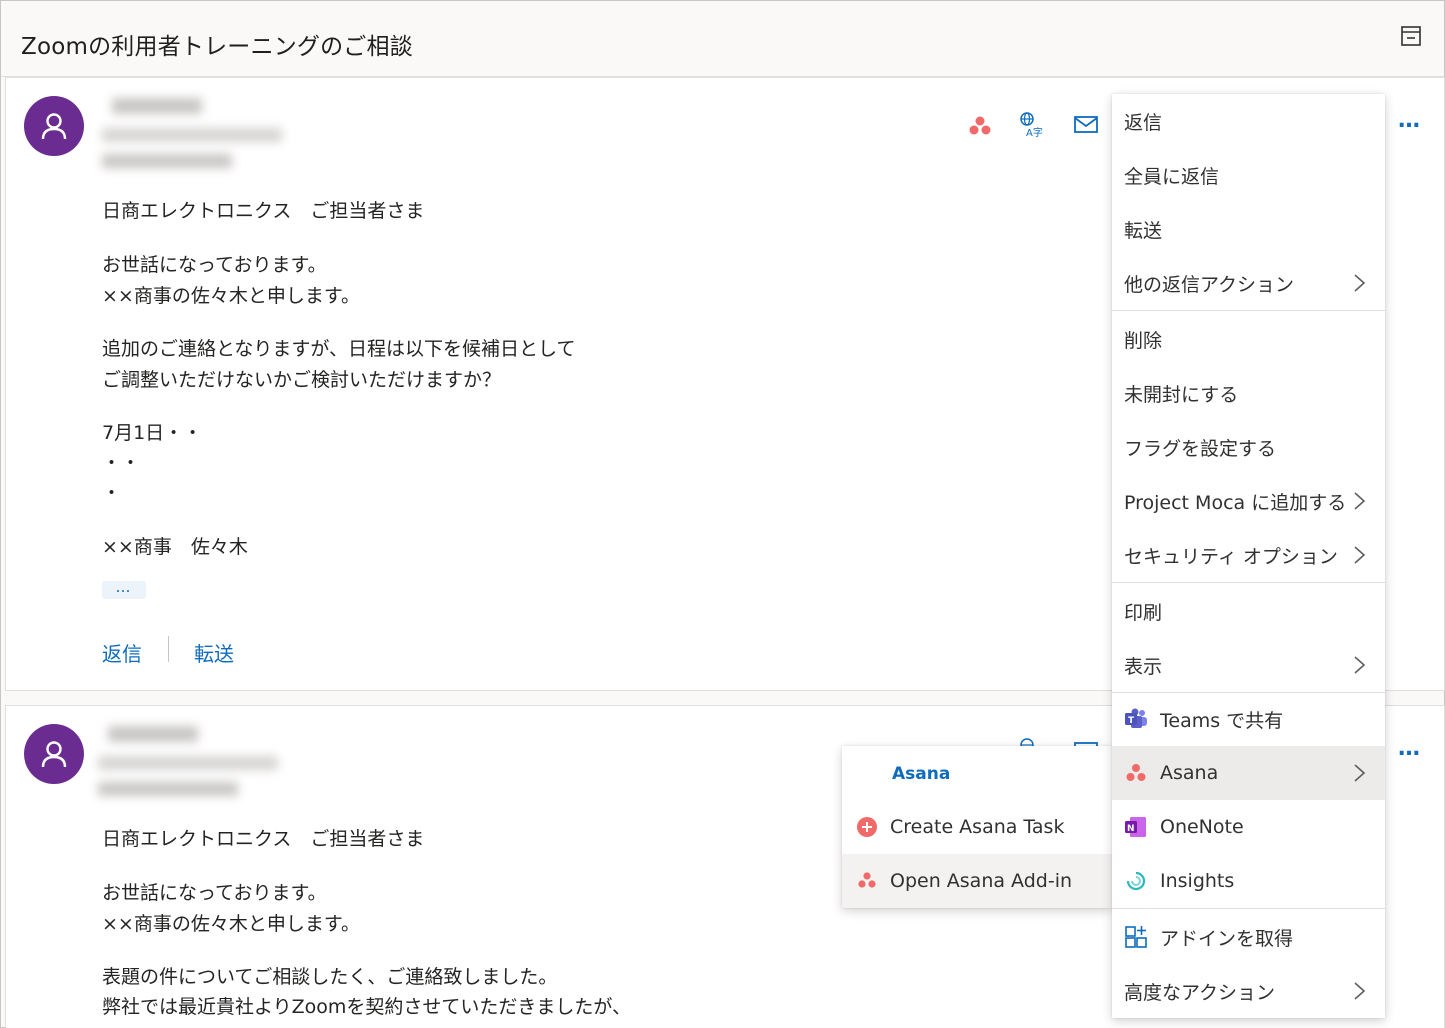 The width and height of the screenshot is (1445, 1028). What do you see at coordinates (1143, 612) in the screenshot?
I see `menu-item-label: 印刷` at bounding box center [1143, 612].